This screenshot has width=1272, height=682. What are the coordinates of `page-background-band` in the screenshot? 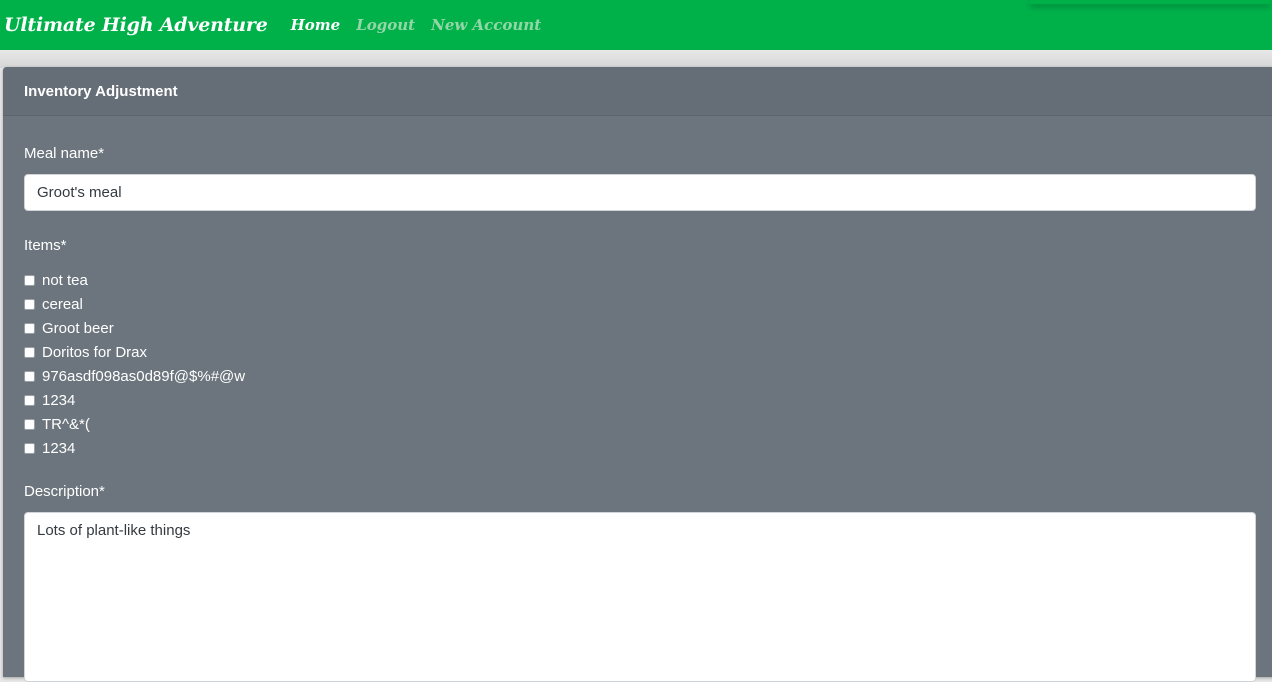 It's located at (636, 59).